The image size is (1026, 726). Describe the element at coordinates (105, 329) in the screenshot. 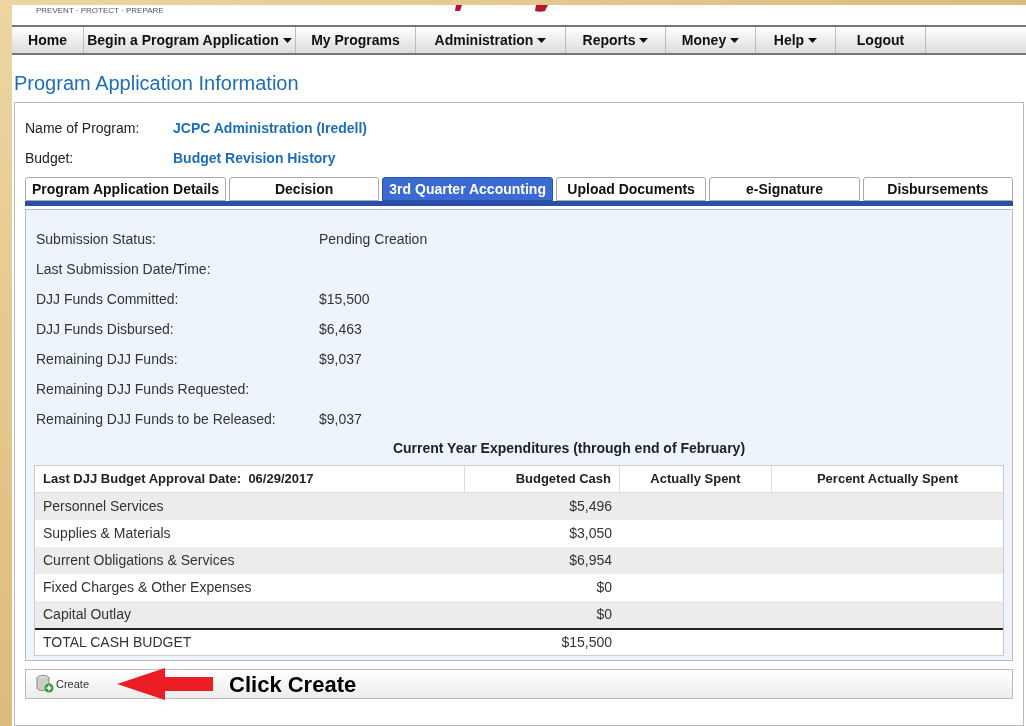

I see `field-label: DJJ Funds Disbursed:` at that location.